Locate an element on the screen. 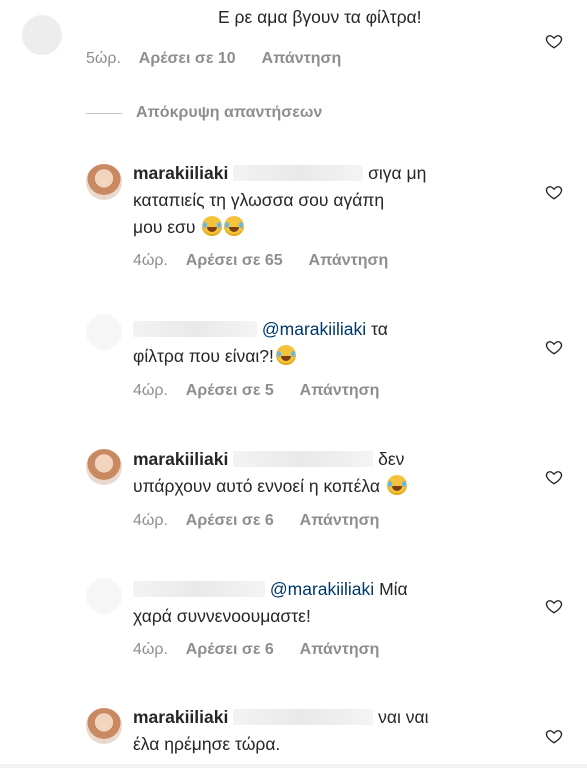 This screenshot has height=768, width=587. likes-count-link: Αρέσει σε 10 is located at coordinates (187, 58).